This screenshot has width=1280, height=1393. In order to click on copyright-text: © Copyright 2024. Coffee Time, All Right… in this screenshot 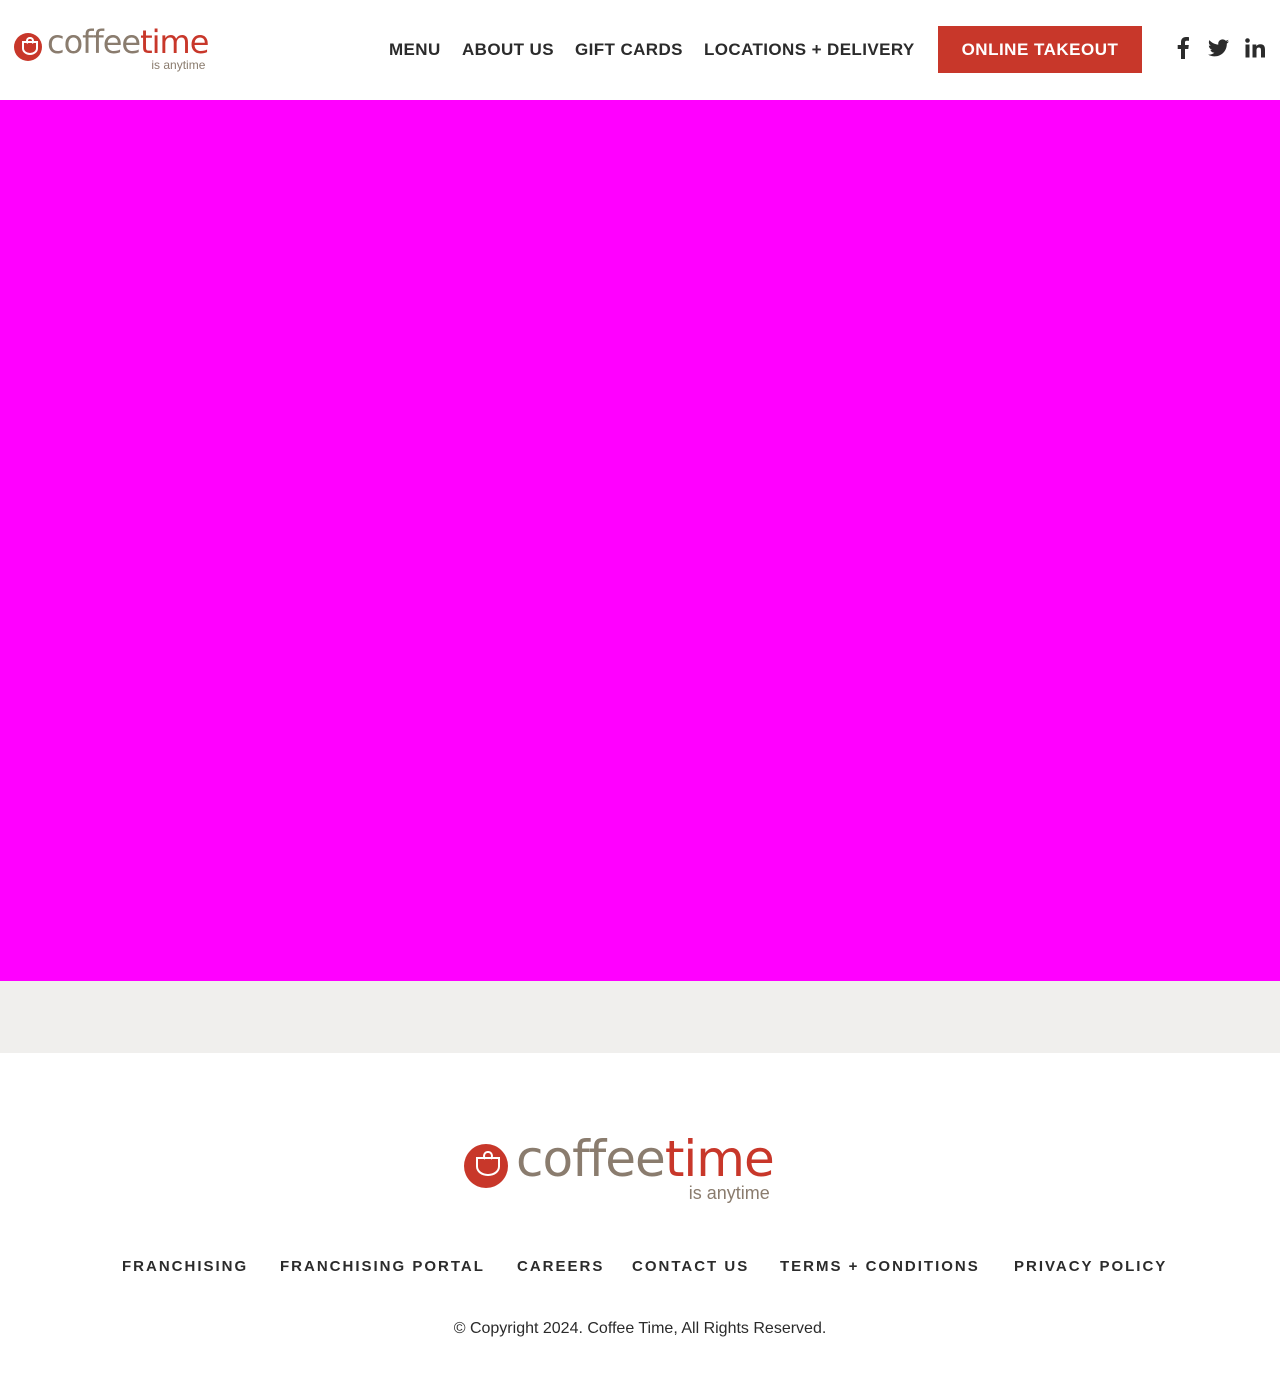, I will do `click(640, 1328)`.